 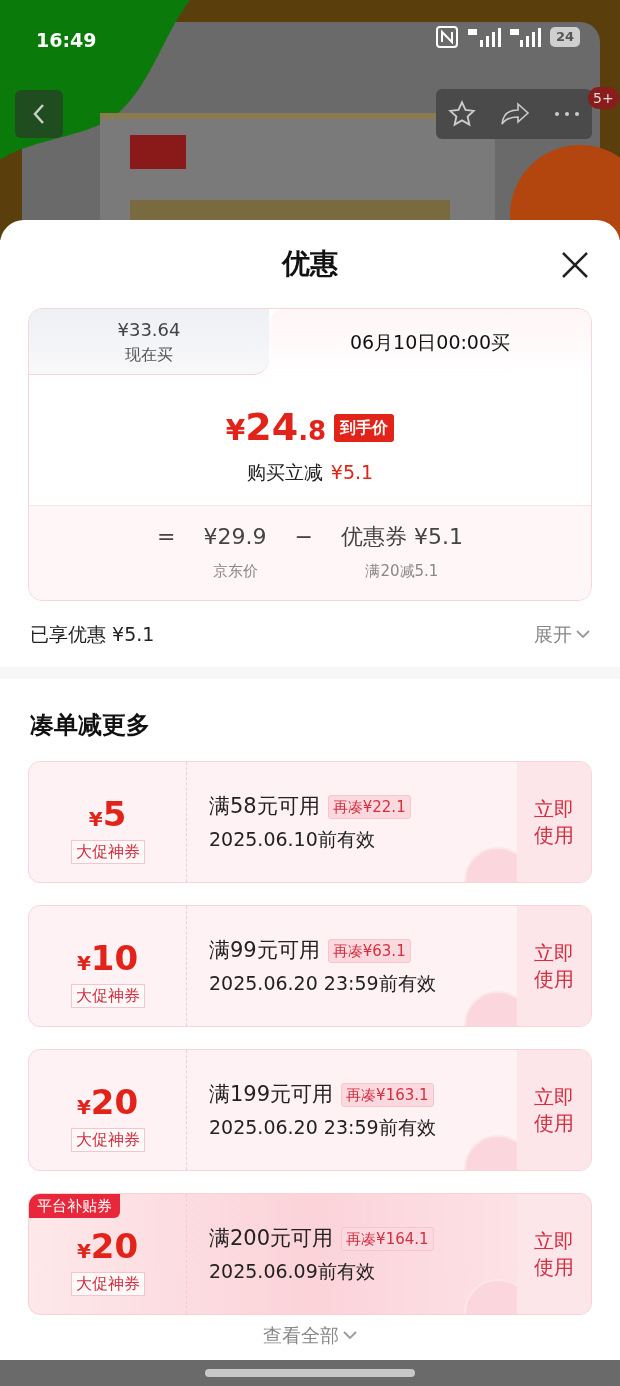 What do you see at coordinates (92, 634) in the screenshot?
I see `discount-summary: 已享优惠 ¥5.1` at bounding box center [92, 634].